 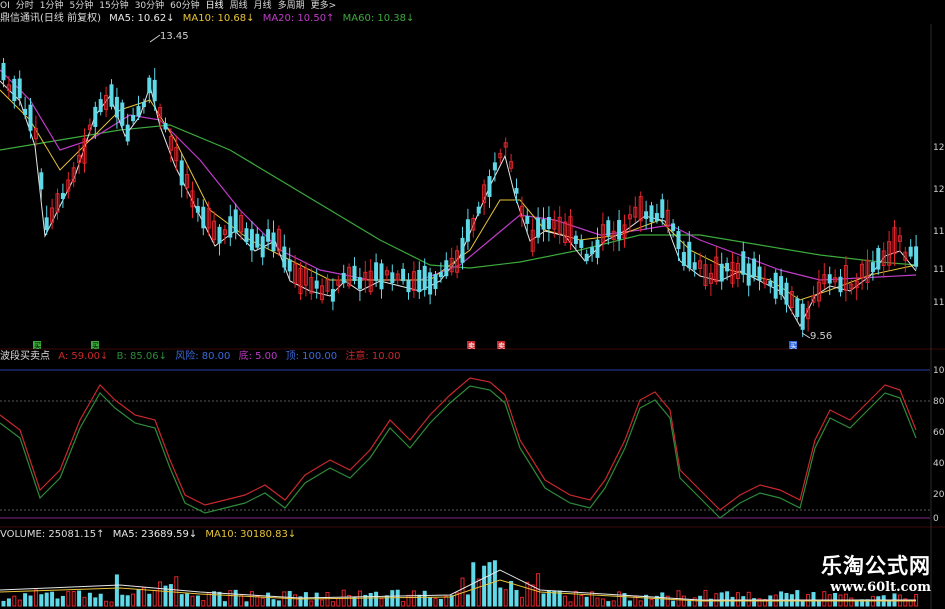 I want to click on signal-sell-2: 卖, so click(x=501, y=346).